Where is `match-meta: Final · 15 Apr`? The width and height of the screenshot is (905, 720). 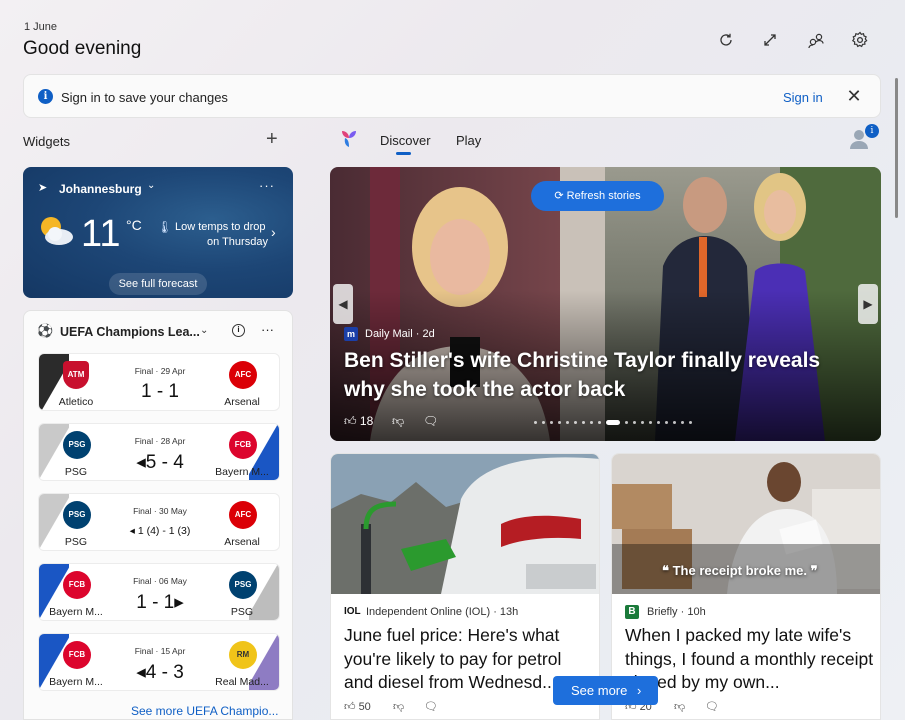
match-meta: Final · 15 Apr is located at coordinates (160, 651).